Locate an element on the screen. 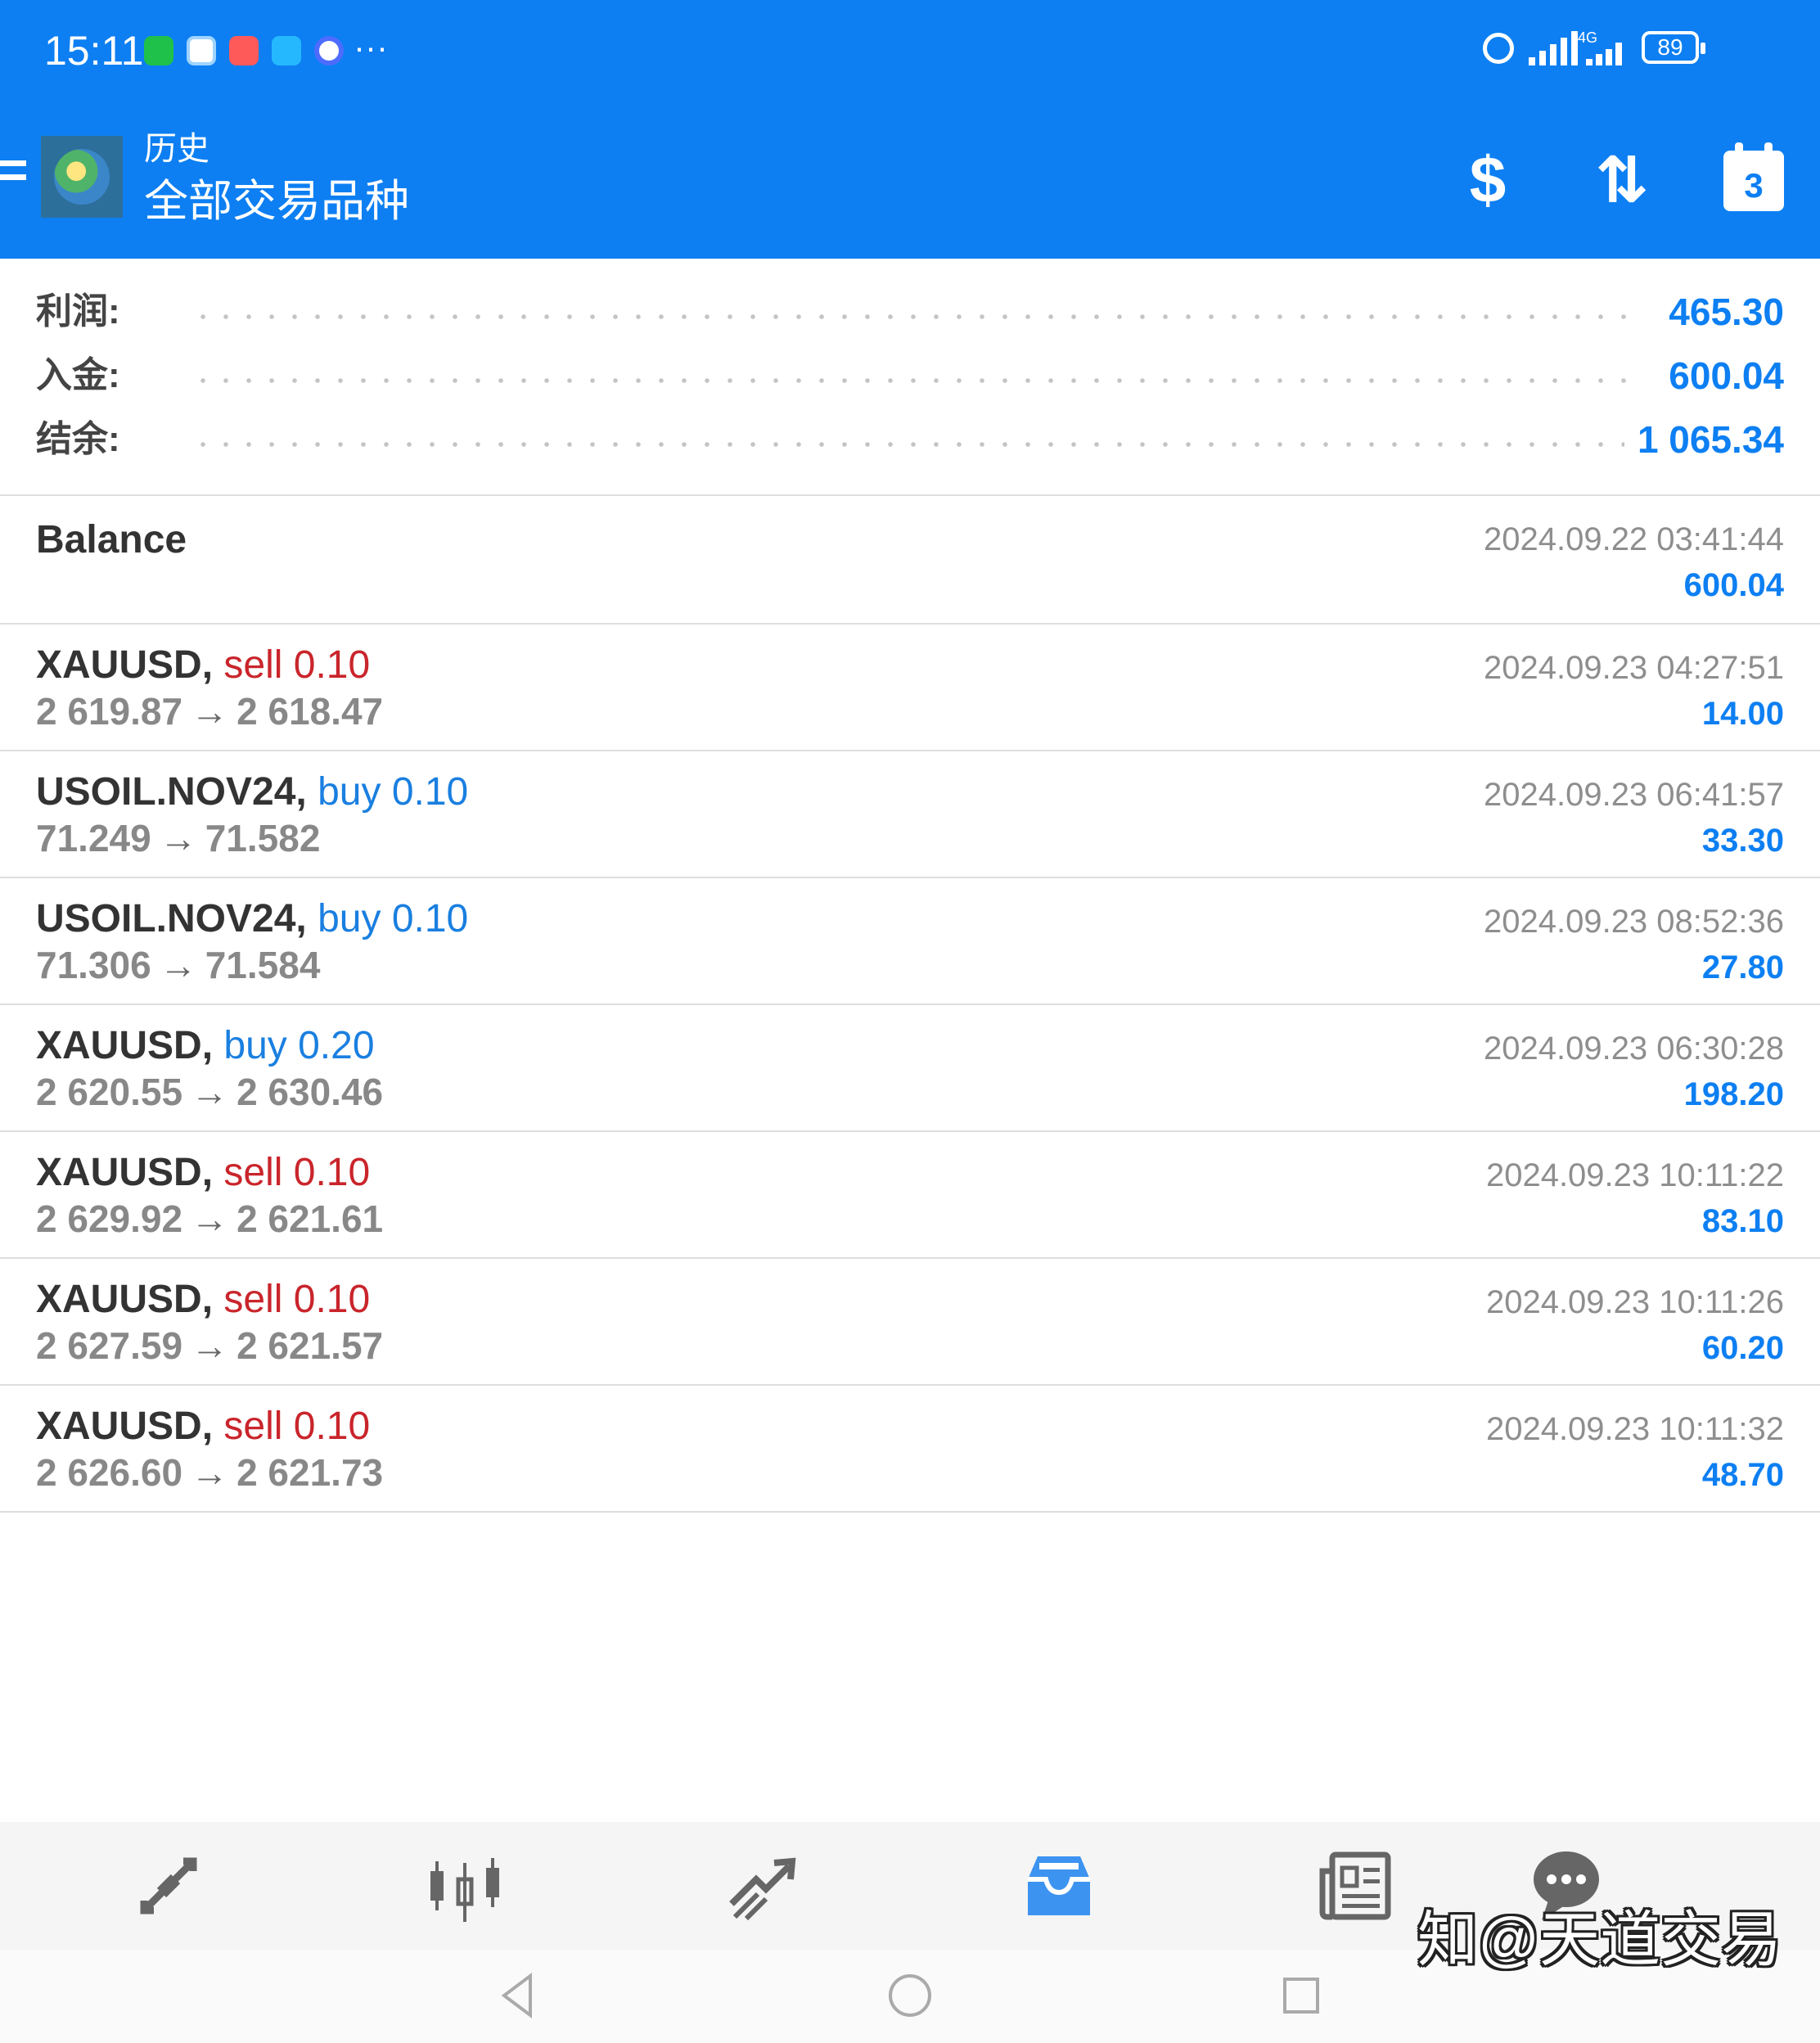 This screenshot has width=1820, height=2043. battery-icon: 89 is located at coordinates (1673, 47).